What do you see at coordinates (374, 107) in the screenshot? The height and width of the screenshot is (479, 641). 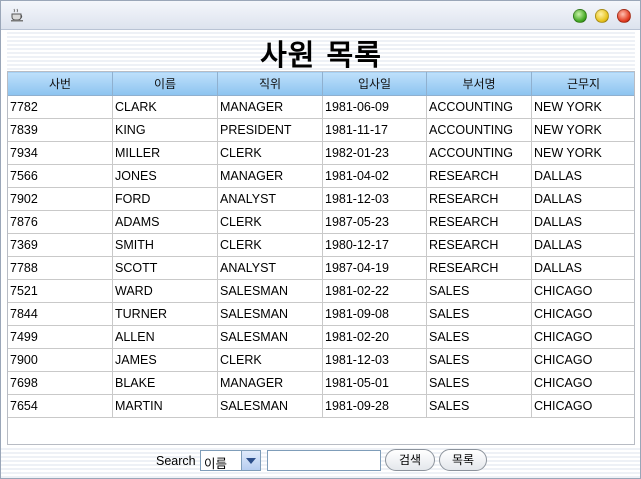 I see `hire-date-cell: 1981-06-09` at bounding box center [374, 107].